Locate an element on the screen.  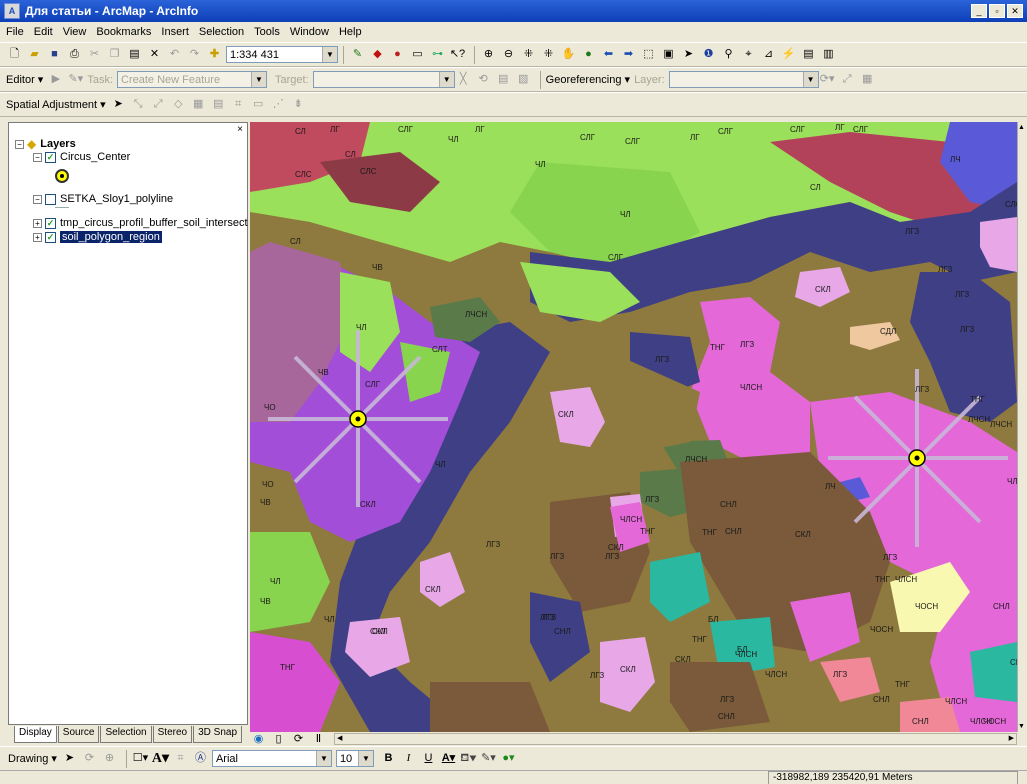
fill-color-icon: ⛾▾ is located at coordinates (468, 758).